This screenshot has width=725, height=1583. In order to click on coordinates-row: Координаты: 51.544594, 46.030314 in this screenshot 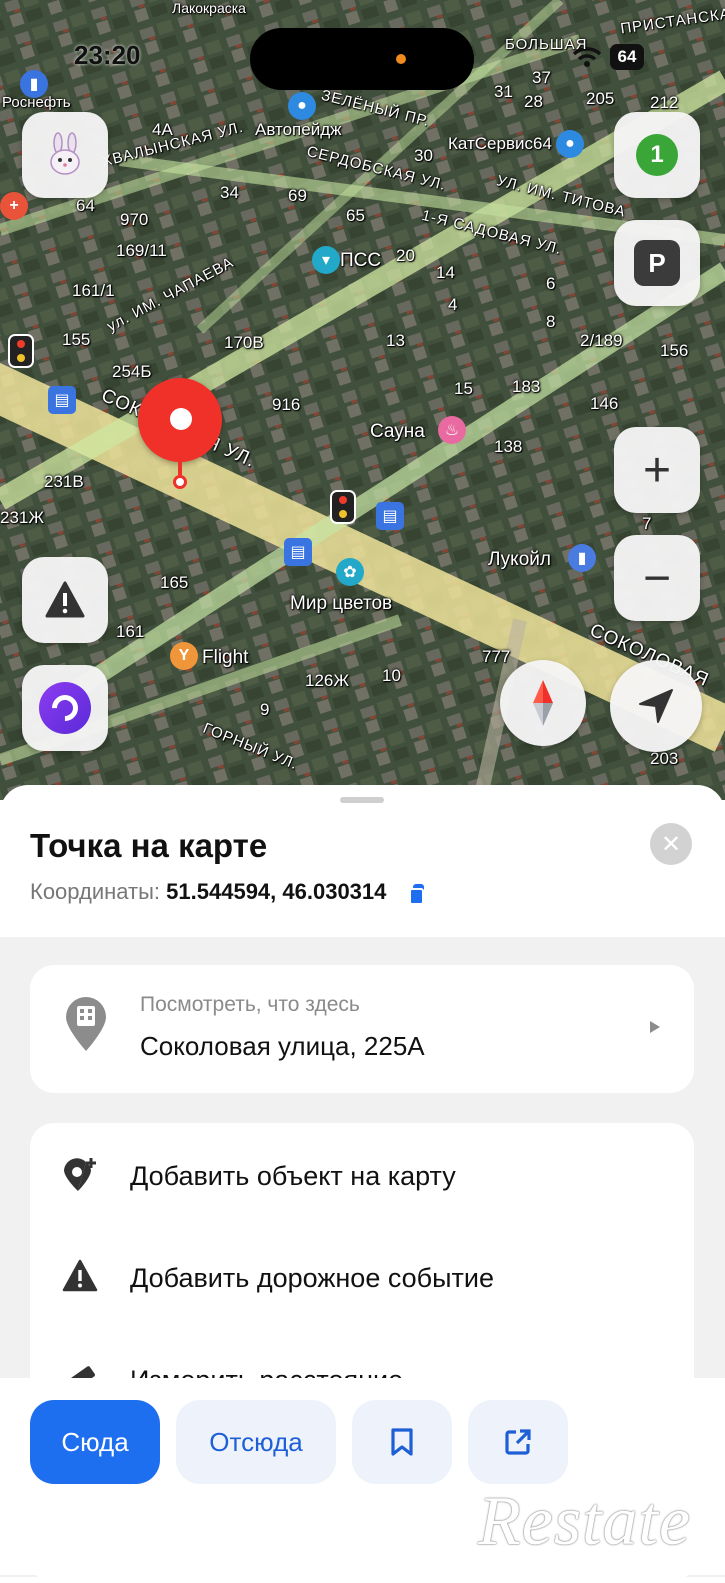, I will do `click(227, 892)`.